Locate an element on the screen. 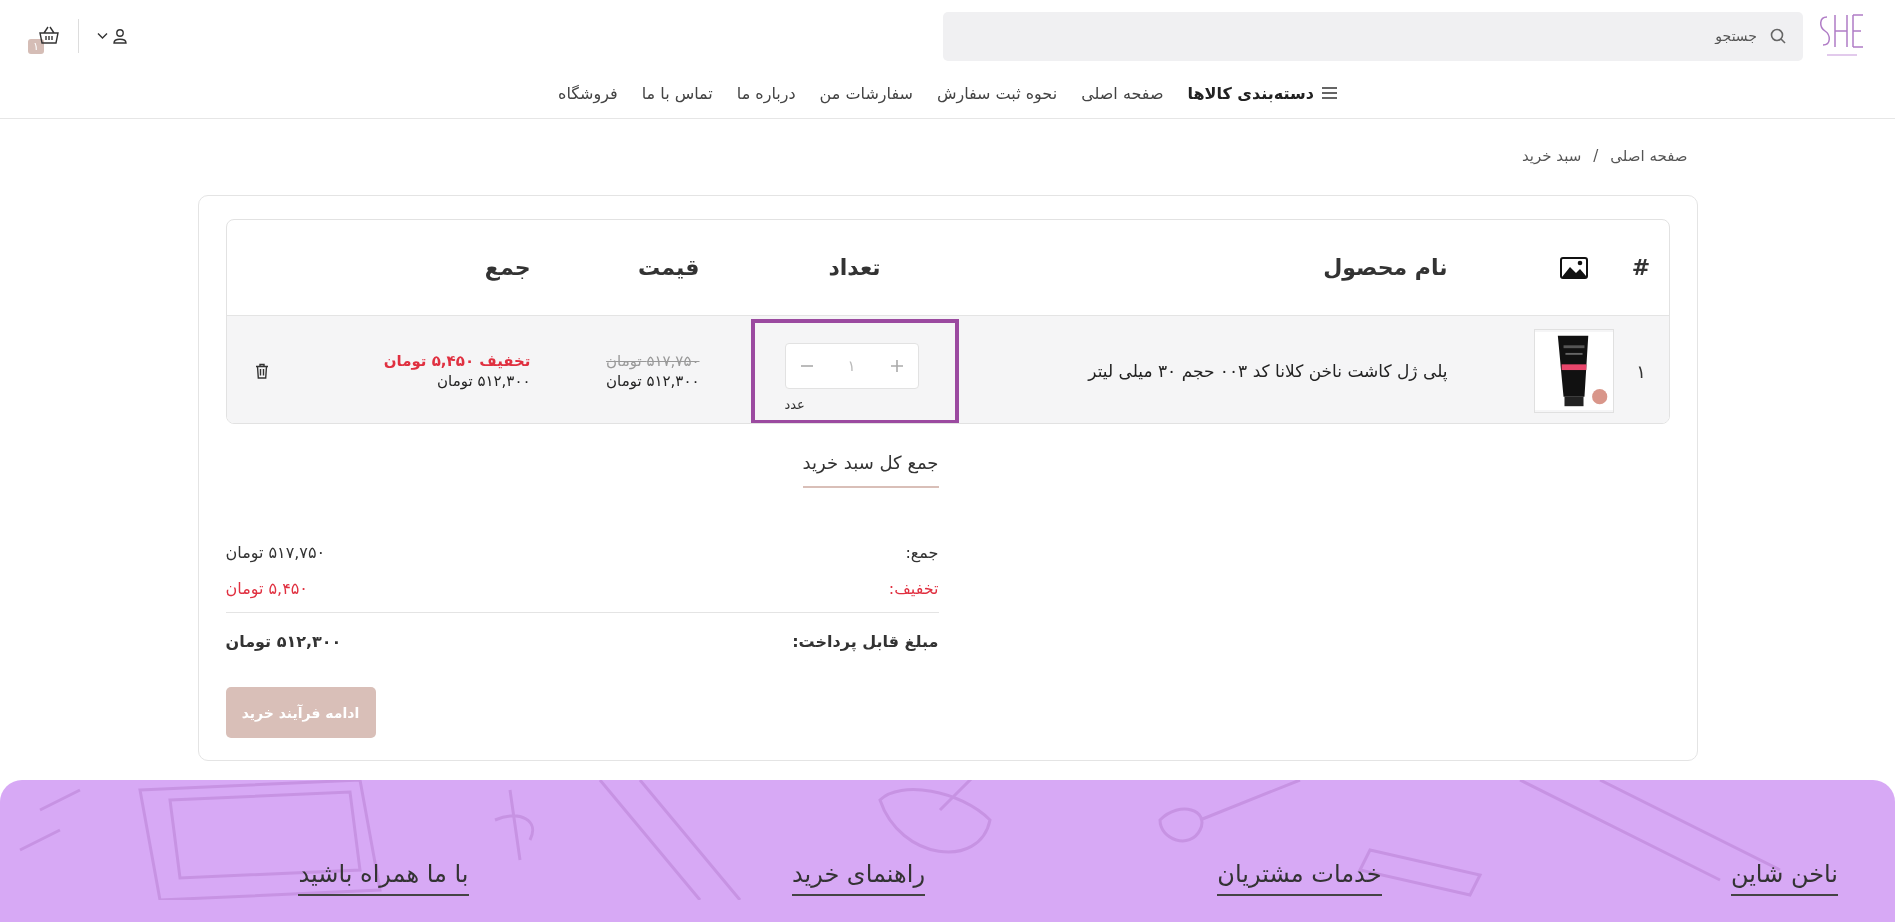  basket-icon is located at coordinates (48, 36).